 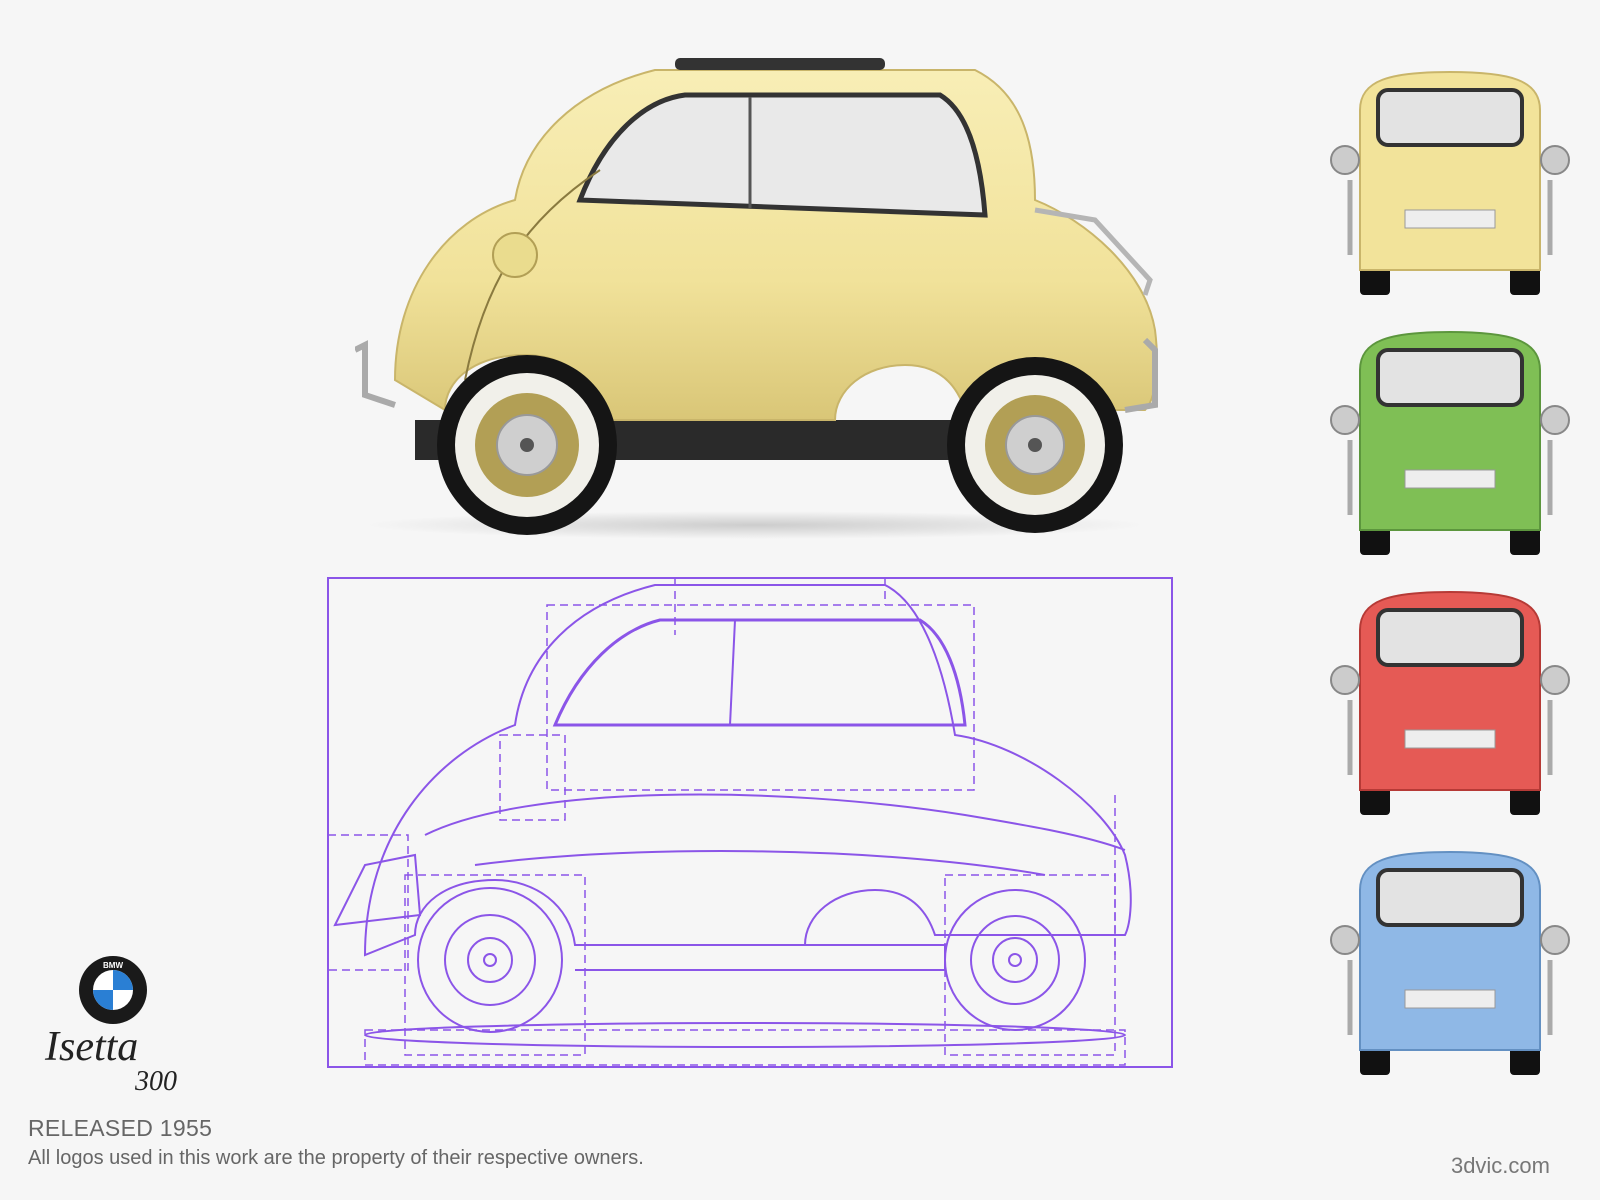 I want to click on release-year-caption: RELEASED 1955, so click(x=120, y=1128).